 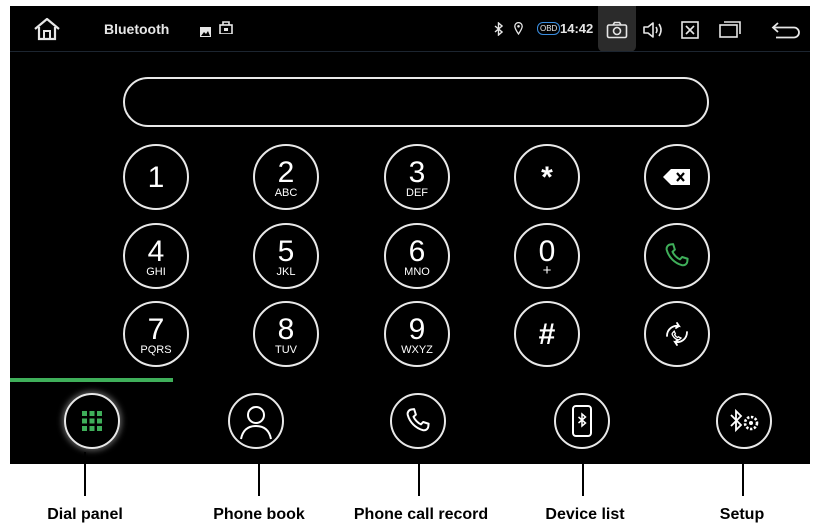 What do you see at coordinates (286, 272) in the screenshot?
I see `key-letters: JKL` at bounding box center [286, 272].